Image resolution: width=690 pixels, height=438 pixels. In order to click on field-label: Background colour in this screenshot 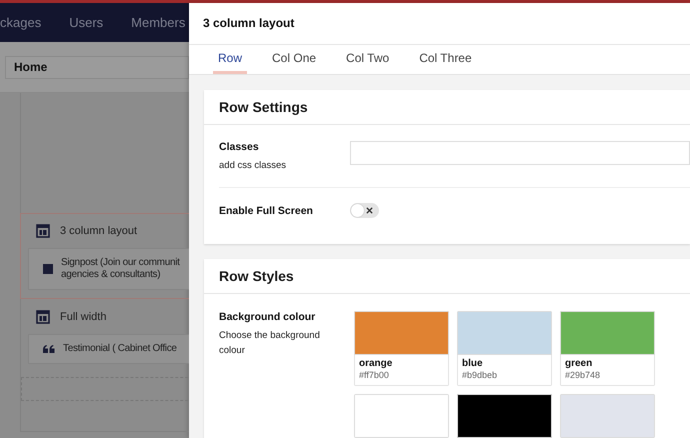, I will do `click(267, 317)`.